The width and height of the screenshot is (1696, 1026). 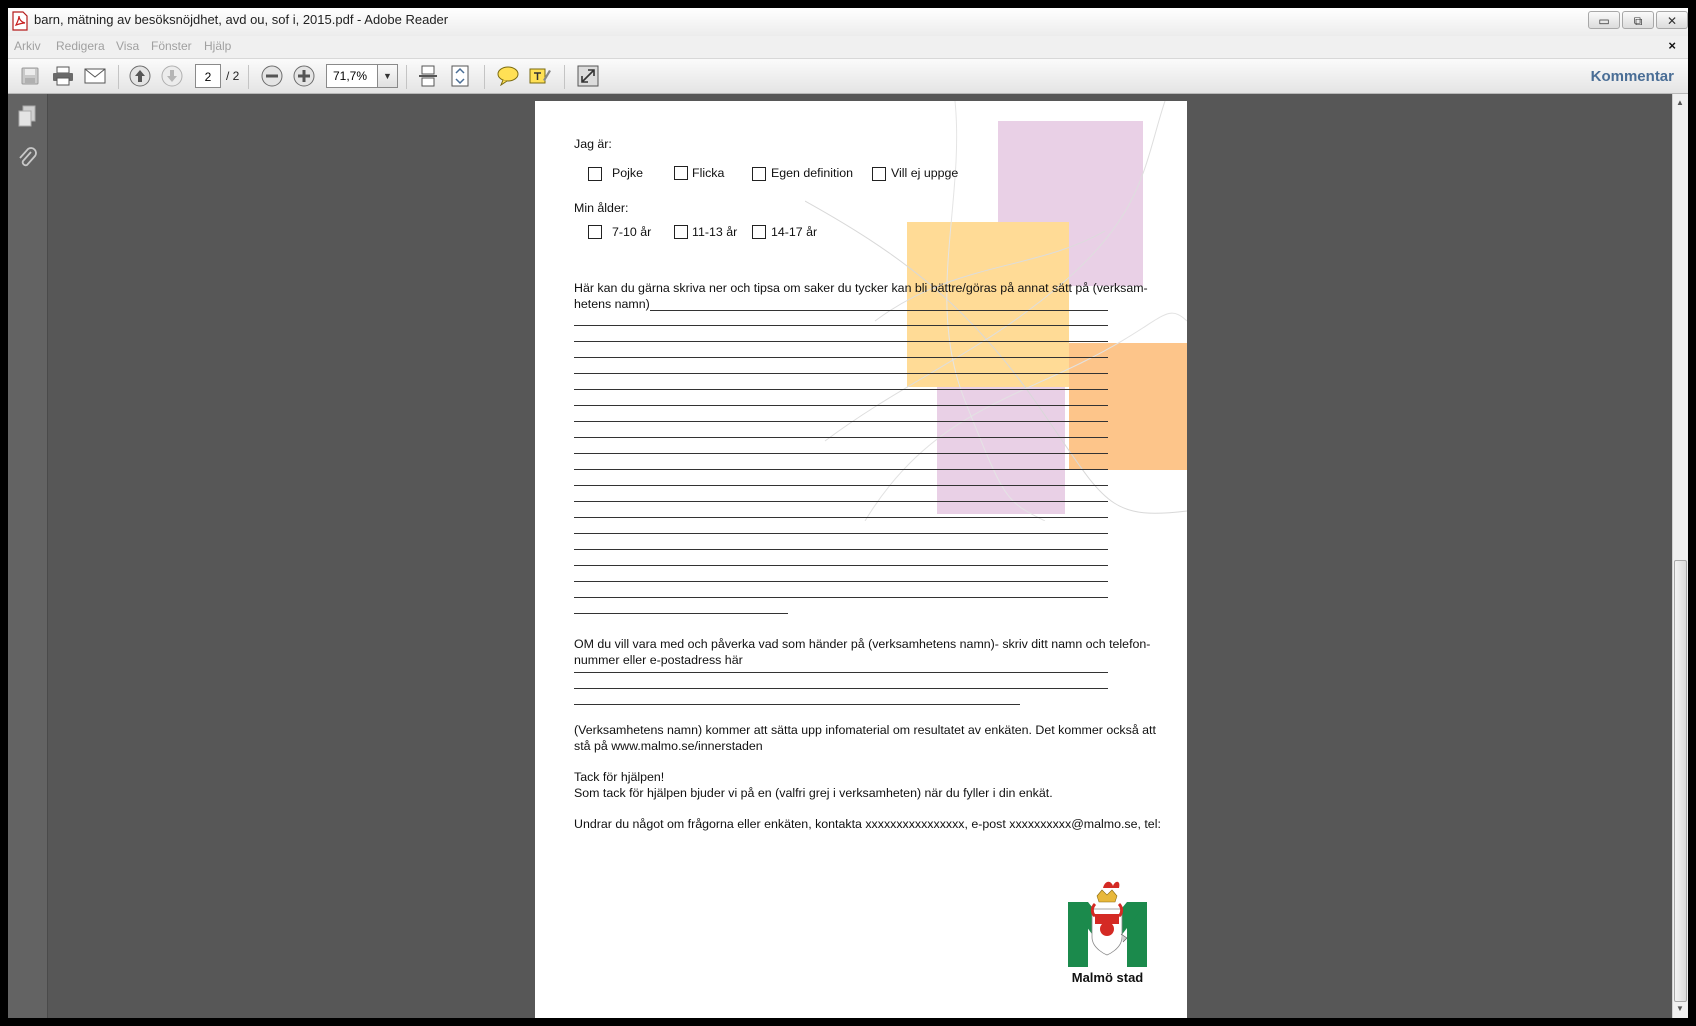 I want to click on minimize-button: ▭, so click(x=1604, y=20).